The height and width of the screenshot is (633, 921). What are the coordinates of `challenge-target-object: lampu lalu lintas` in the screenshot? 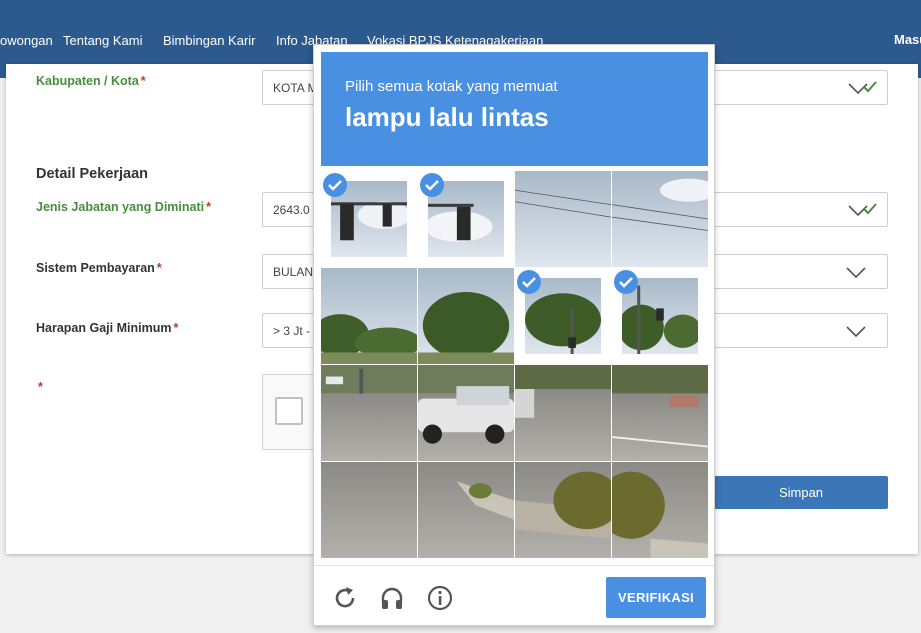 It's located at (447, 117).